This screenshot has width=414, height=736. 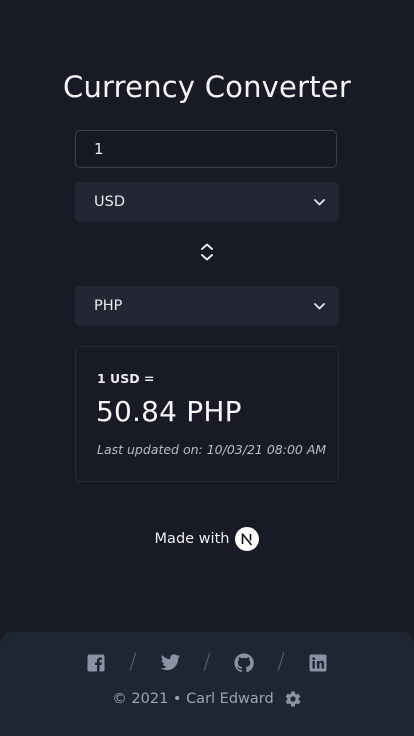 I want to click on gear-icon, so click(x=293, y=699).